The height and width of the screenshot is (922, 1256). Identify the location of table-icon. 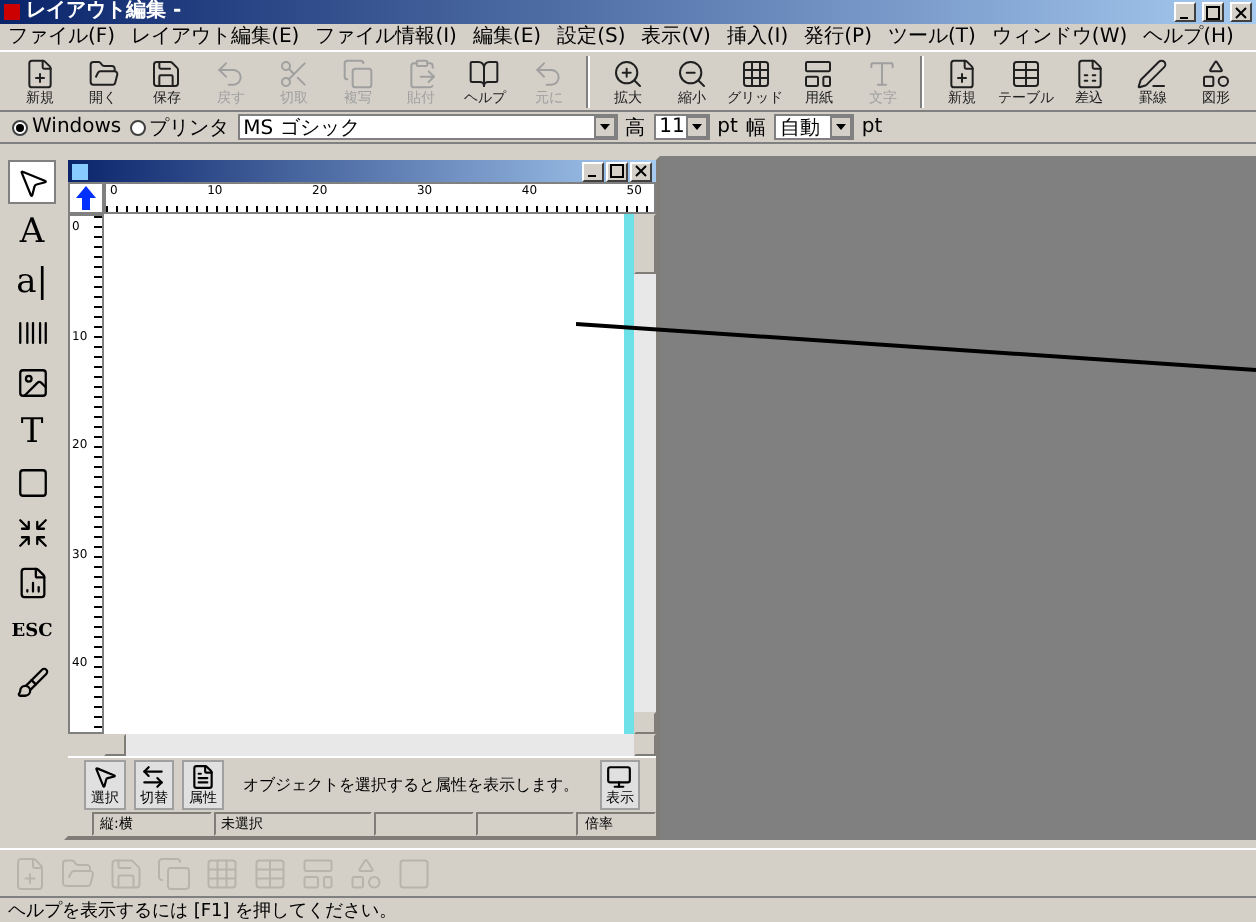
(1025, 73).